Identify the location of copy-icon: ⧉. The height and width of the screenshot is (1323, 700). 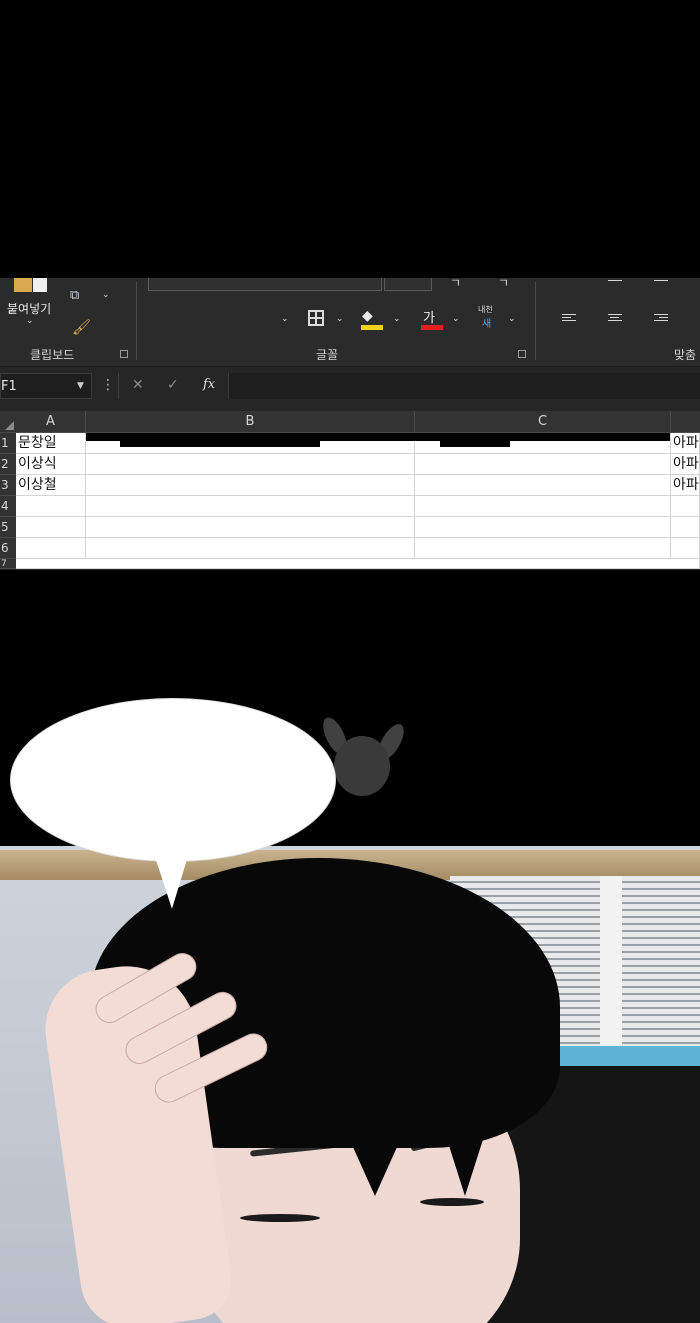
(74, 295).